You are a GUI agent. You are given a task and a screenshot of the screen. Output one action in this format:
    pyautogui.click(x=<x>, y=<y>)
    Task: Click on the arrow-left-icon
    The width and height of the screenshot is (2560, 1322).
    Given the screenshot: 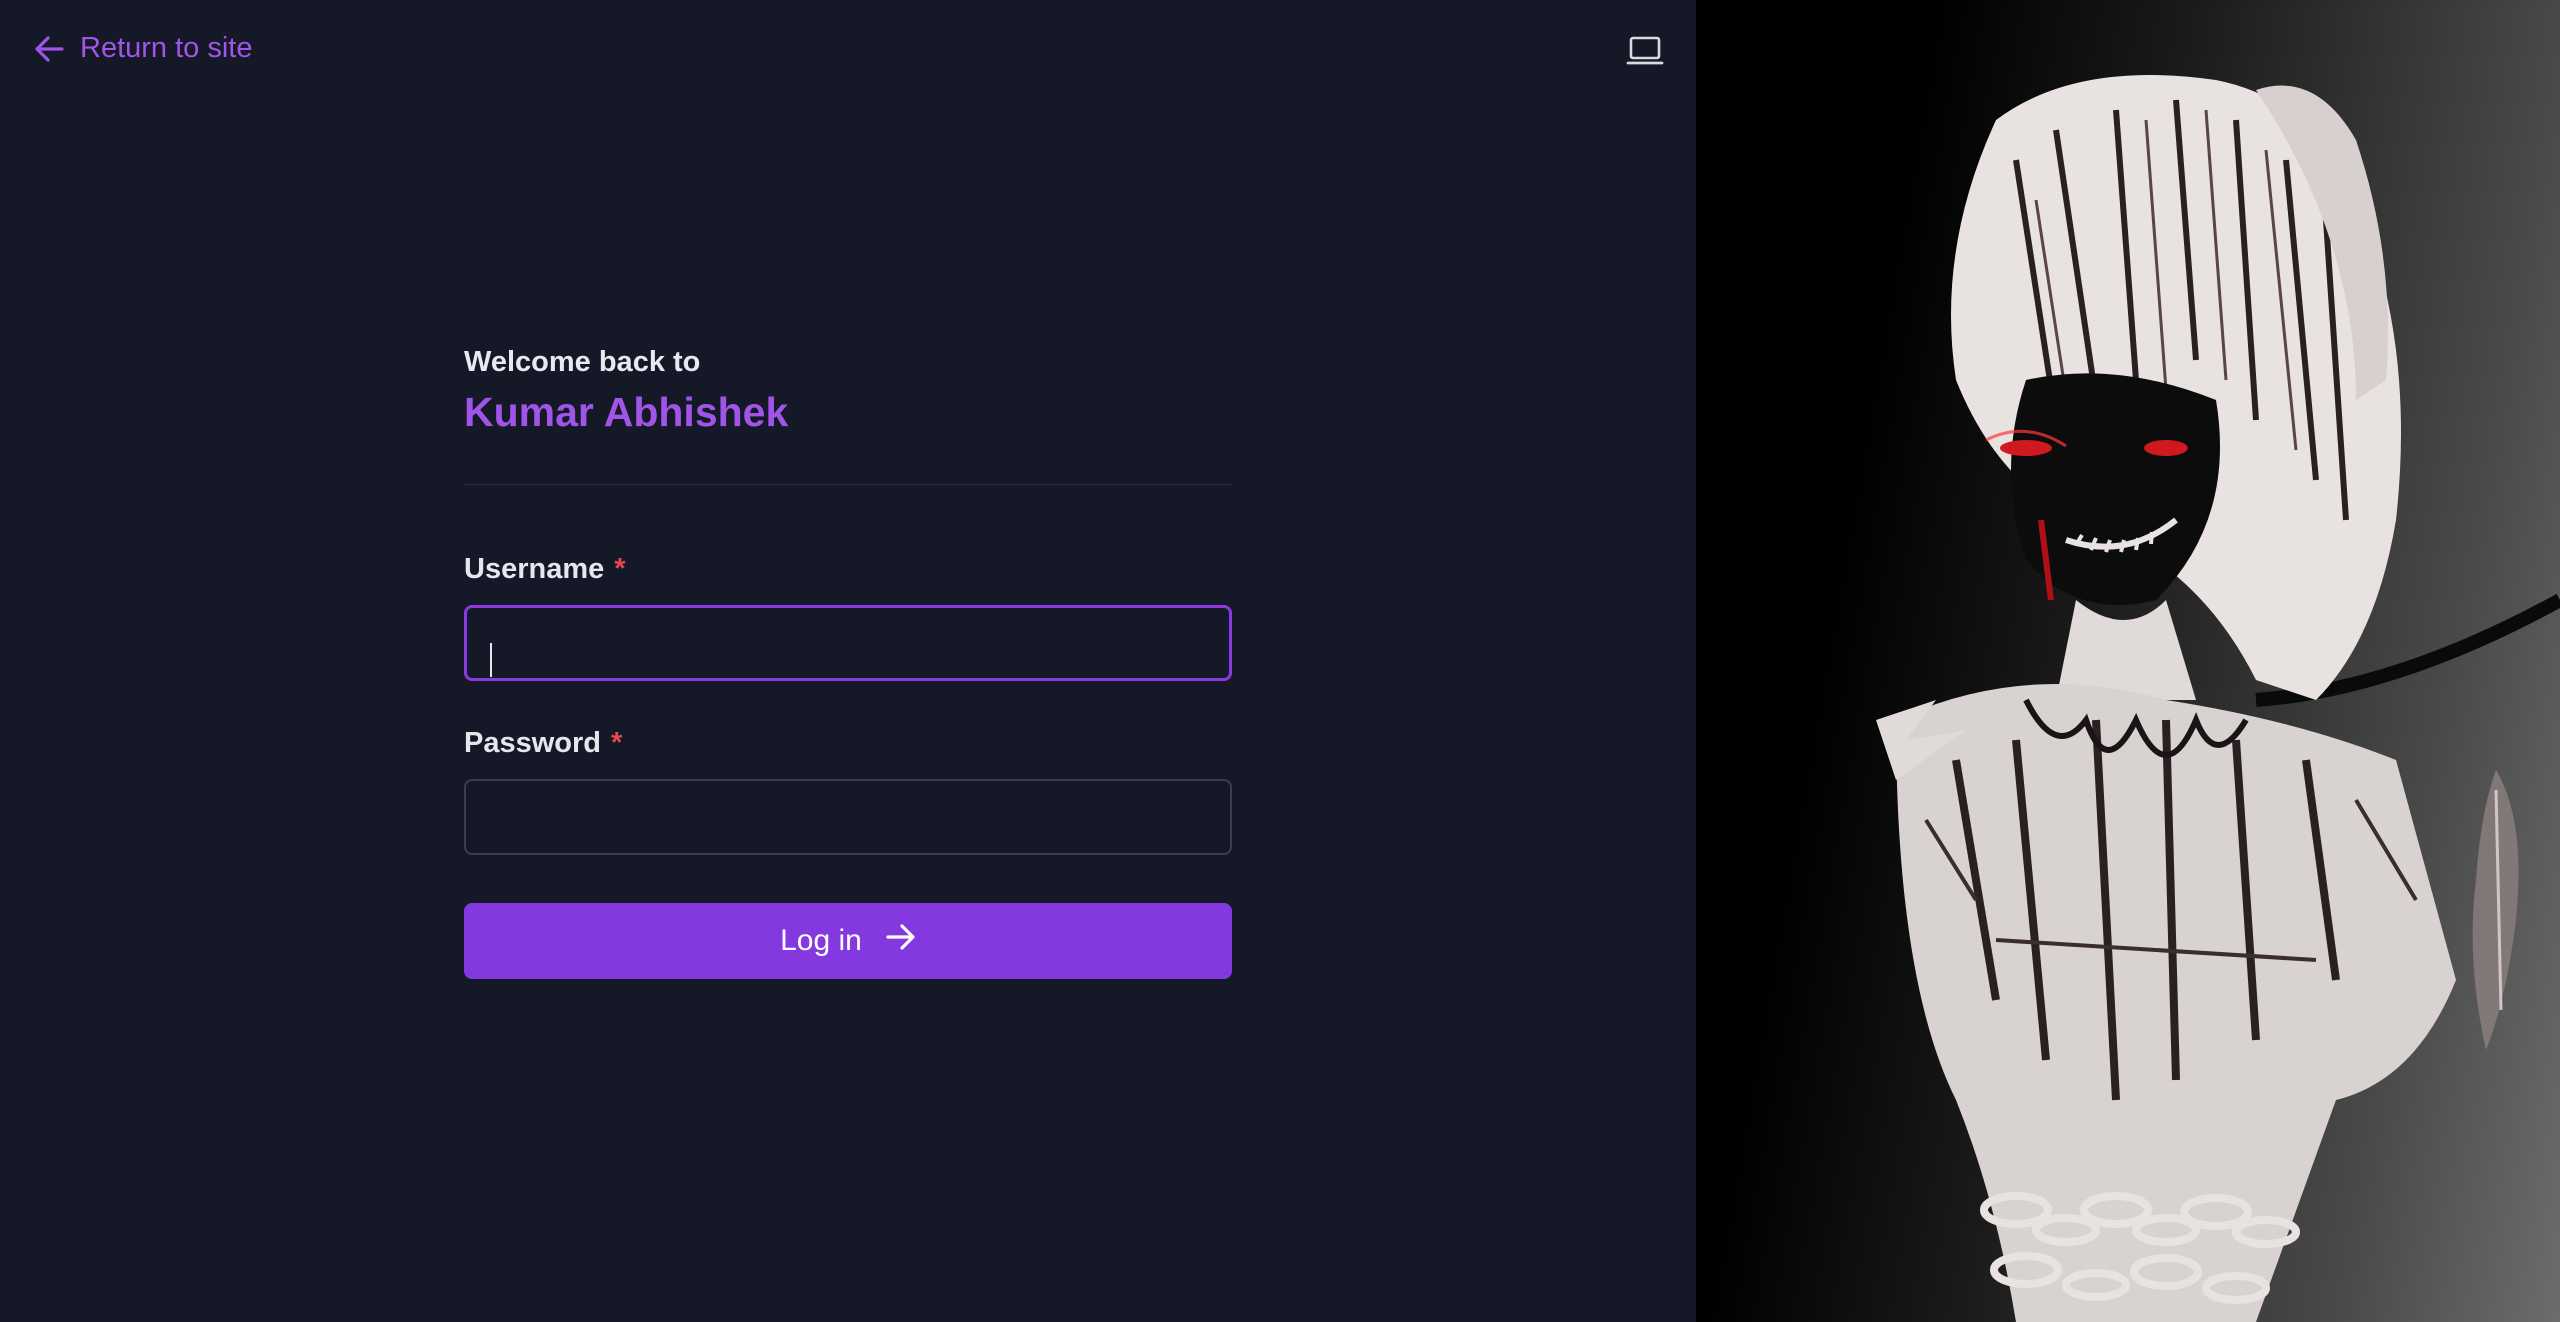 What is the action you would take?
    pyautogui.click(x=49, y=49)
    